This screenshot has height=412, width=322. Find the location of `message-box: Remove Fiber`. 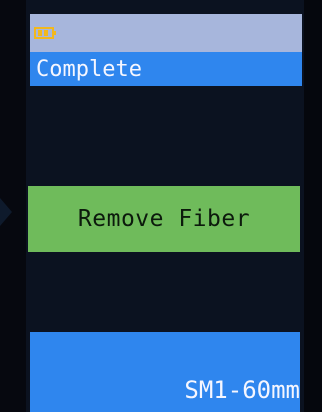

message-box: Remove Fiber is located at coordinates (164, 219).